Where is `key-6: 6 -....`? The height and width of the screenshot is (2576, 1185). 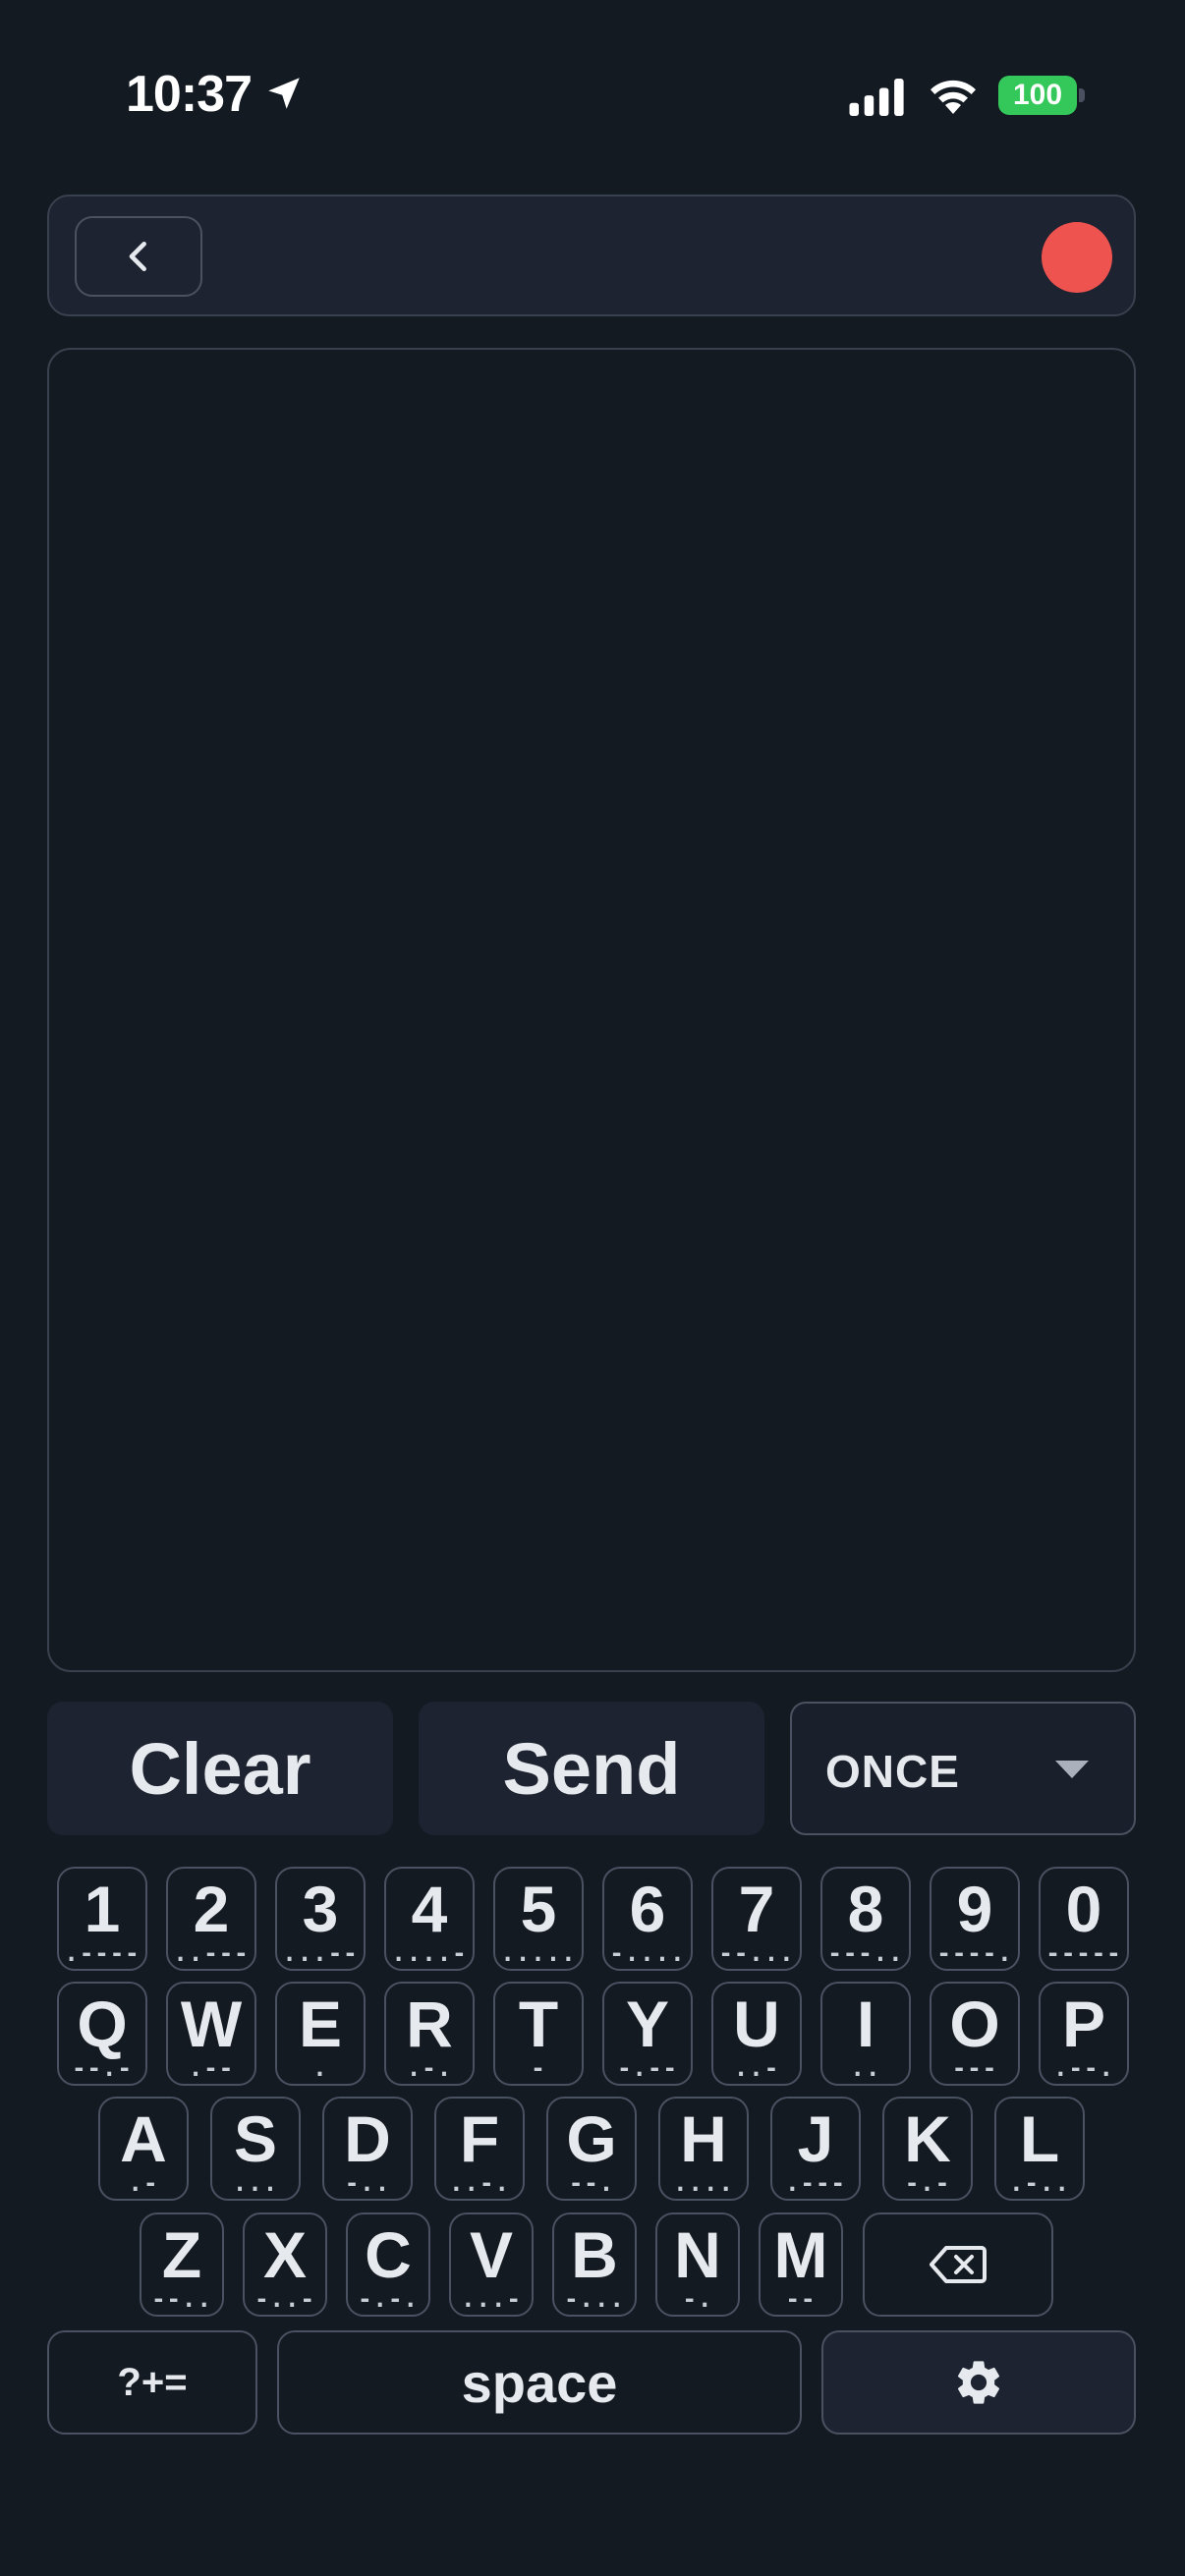
key-6: 6 -.... is located at coordinates (648, 1919).